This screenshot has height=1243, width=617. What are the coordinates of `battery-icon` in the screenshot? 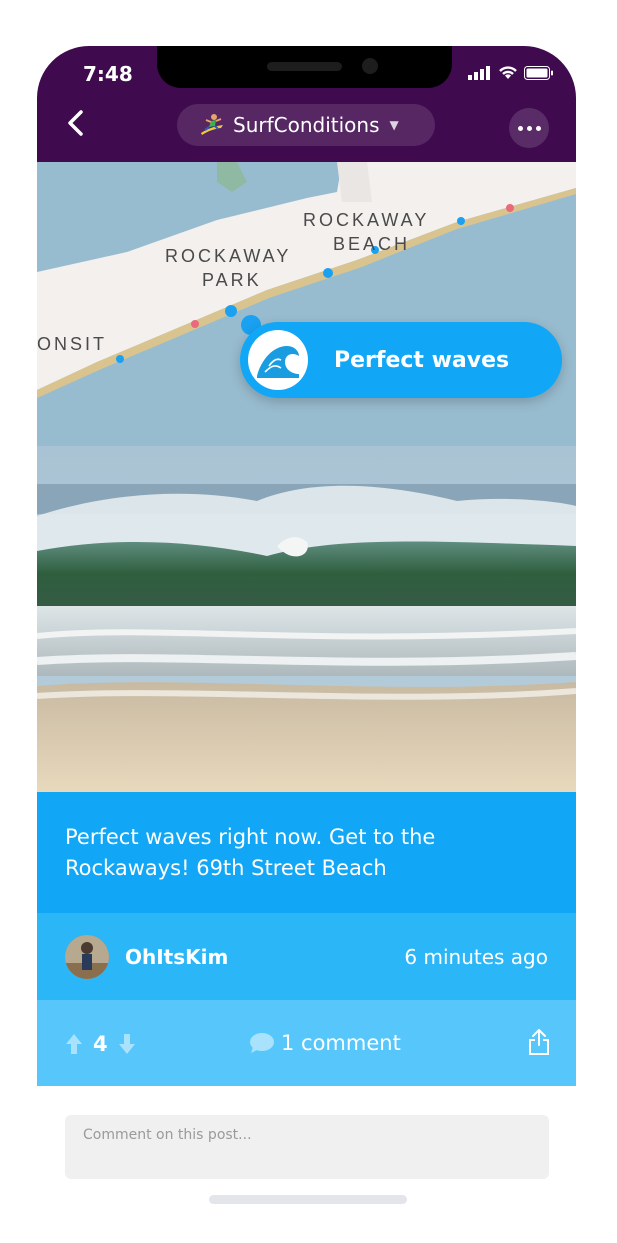 It's located at (538, 72).